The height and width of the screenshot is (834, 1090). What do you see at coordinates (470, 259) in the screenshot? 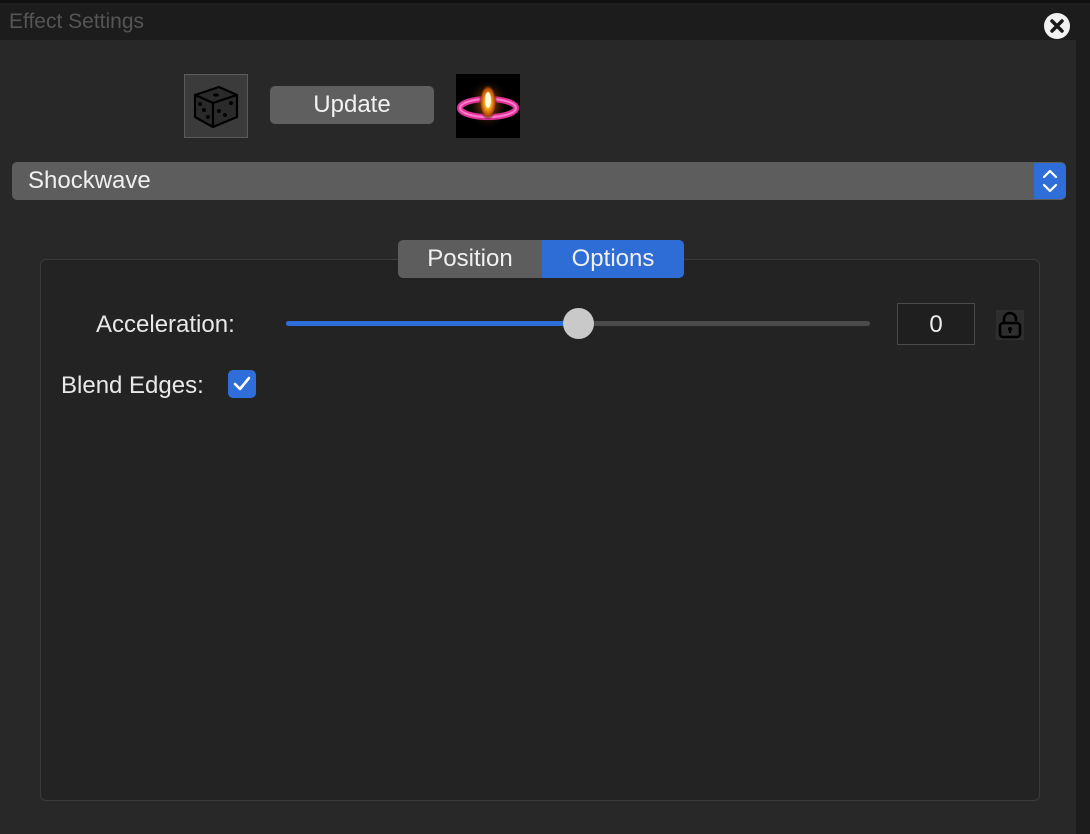
I see `tab-position: Position` at bounding box center [470, 259].